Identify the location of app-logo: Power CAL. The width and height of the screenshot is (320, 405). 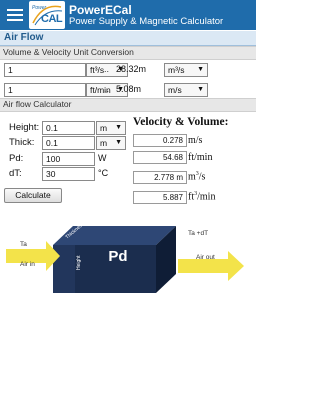
(47, 15).